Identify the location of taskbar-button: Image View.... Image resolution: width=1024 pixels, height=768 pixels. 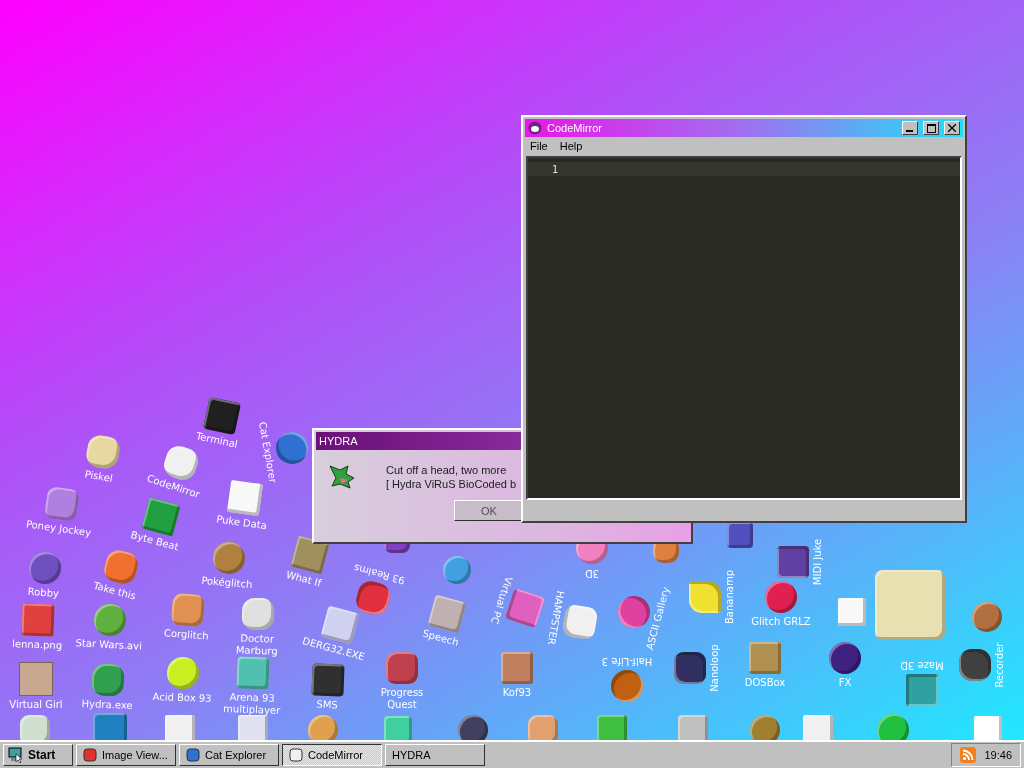
(126, 755).